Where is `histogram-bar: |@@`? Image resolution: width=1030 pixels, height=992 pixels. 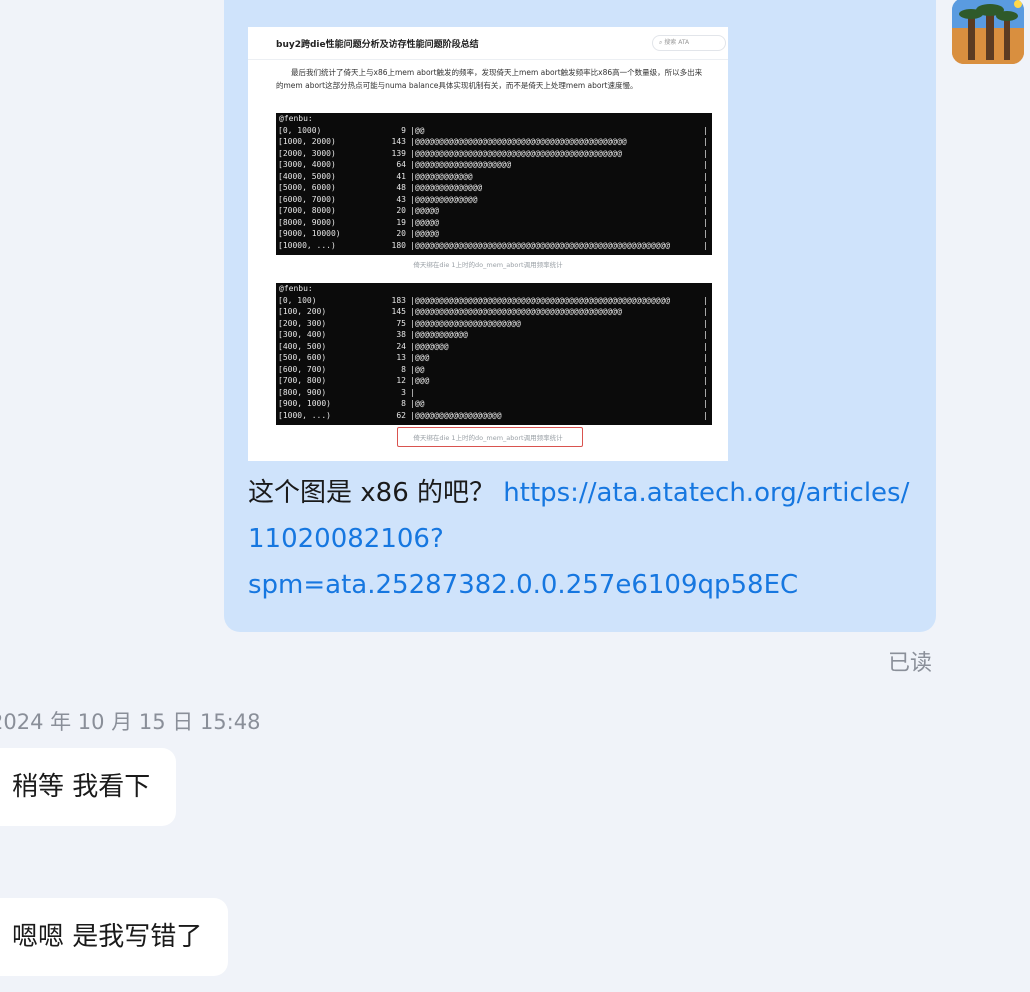
histogram-bar: |@@ is located at coordinates (417, 403).